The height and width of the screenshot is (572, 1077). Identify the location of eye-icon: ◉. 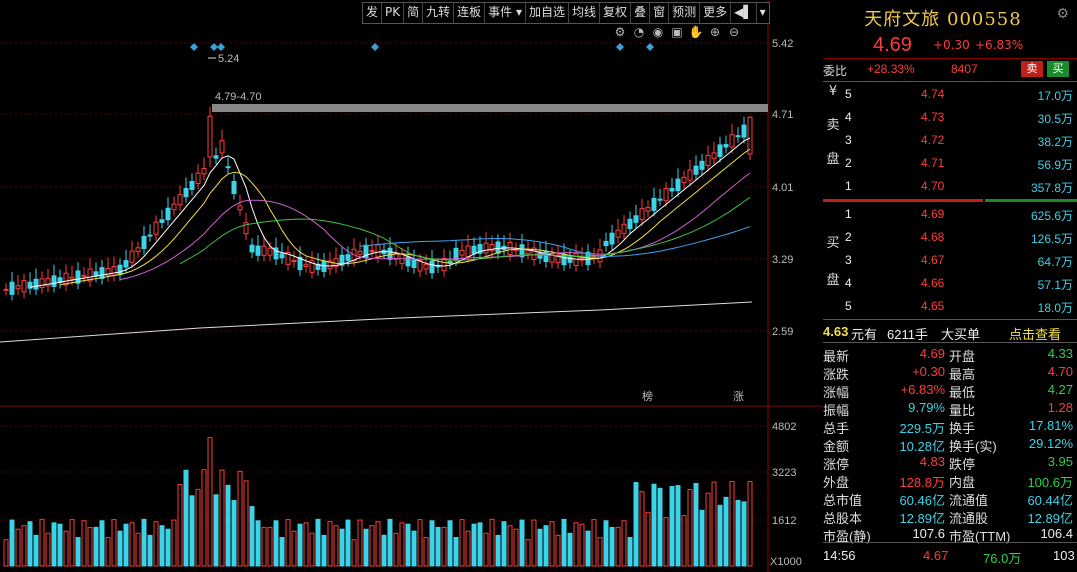
(658, 32).